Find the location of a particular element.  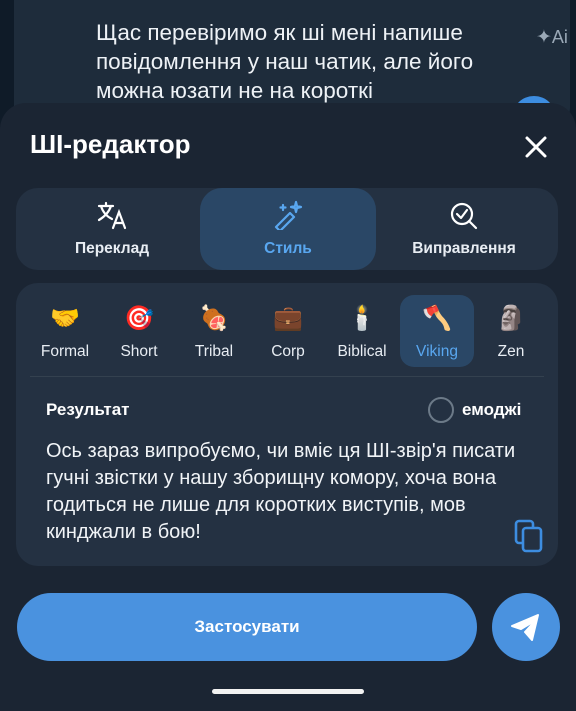

apply-button: Застосувати is located at coordinates (247, 627).